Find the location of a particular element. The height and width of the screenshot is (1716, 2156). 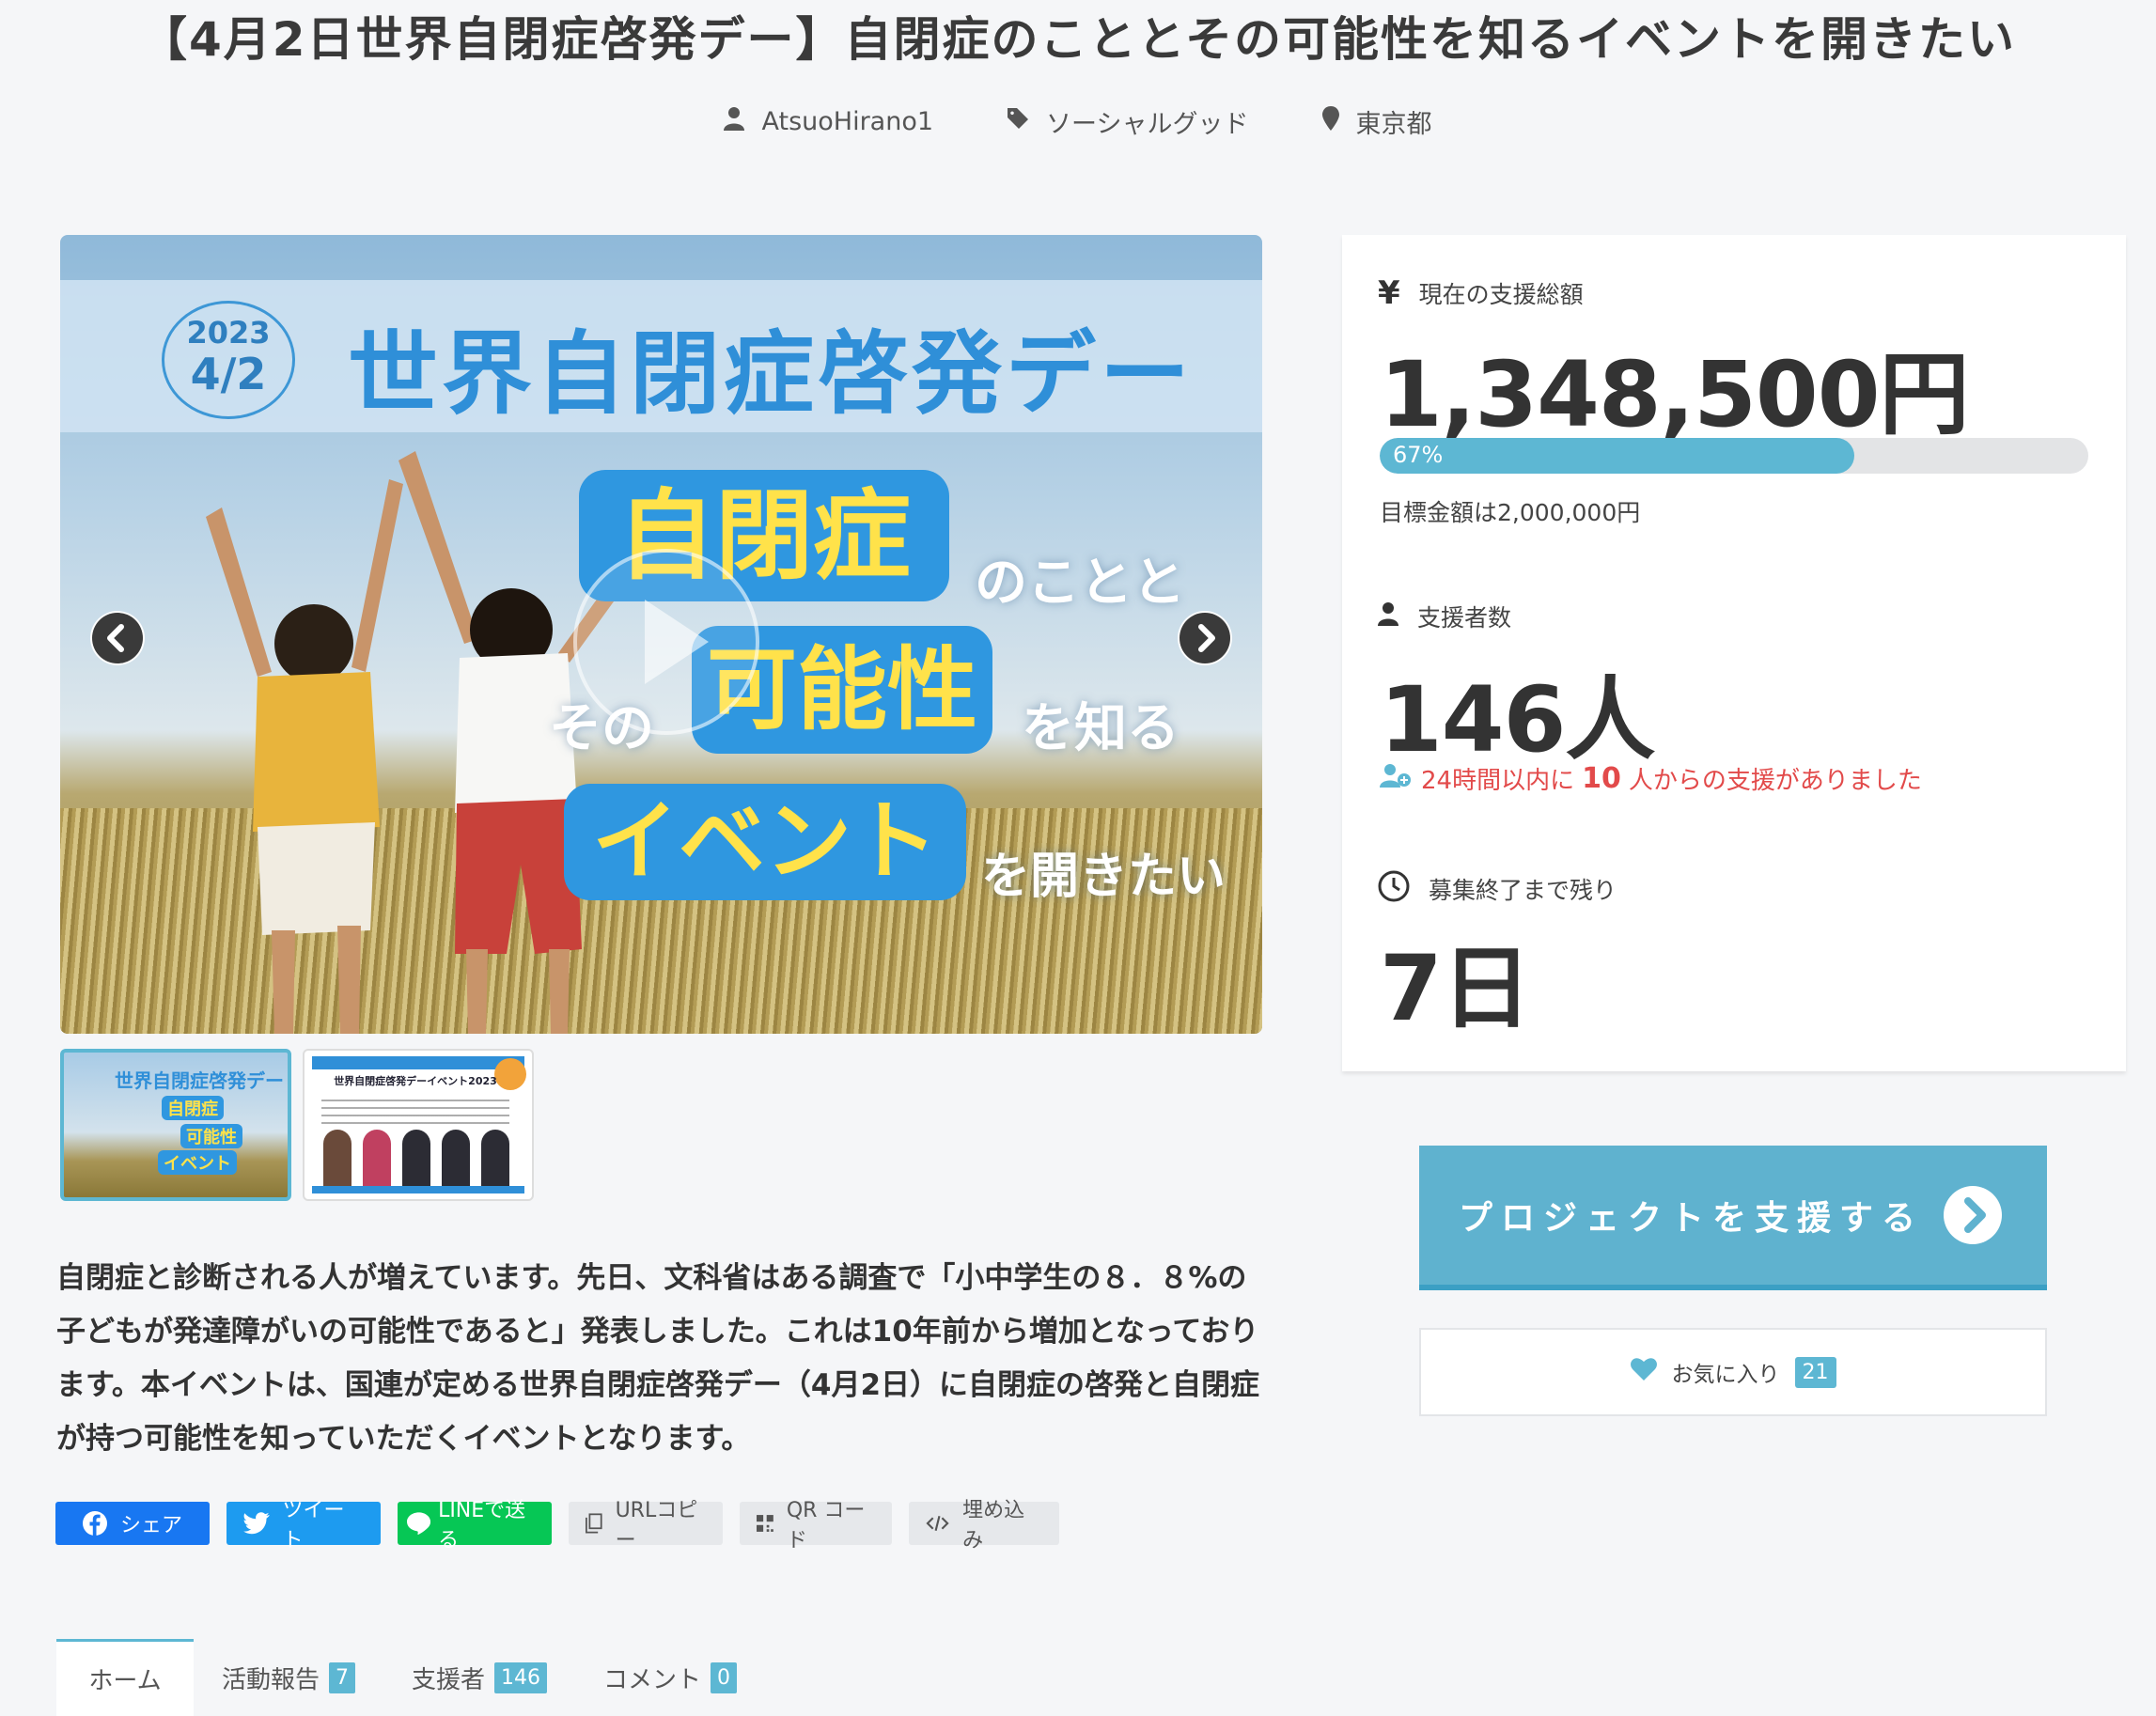

map-pin-icon is located at coordinates (1330, 122).